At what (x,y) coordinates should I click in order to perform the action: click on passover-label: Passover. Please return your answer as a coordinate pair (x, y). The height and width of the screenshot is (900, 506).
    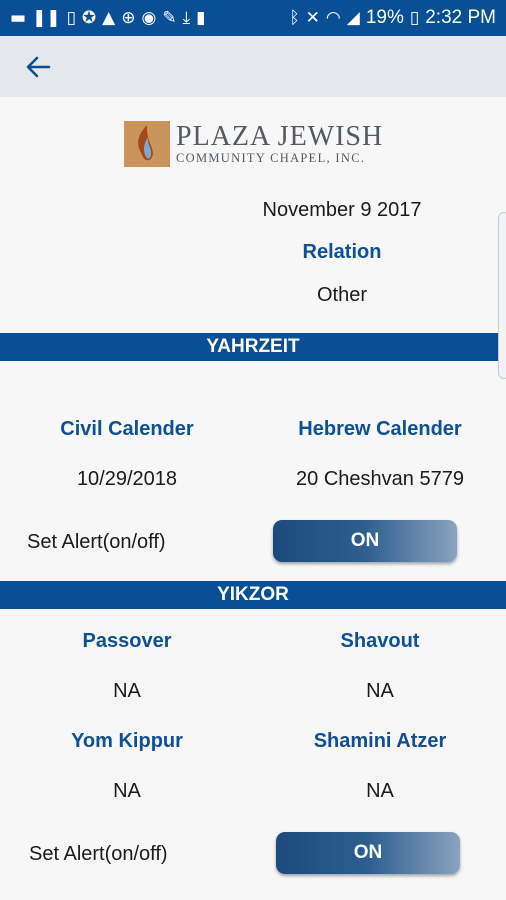
    Looking at the image, I should click on (127, 641).